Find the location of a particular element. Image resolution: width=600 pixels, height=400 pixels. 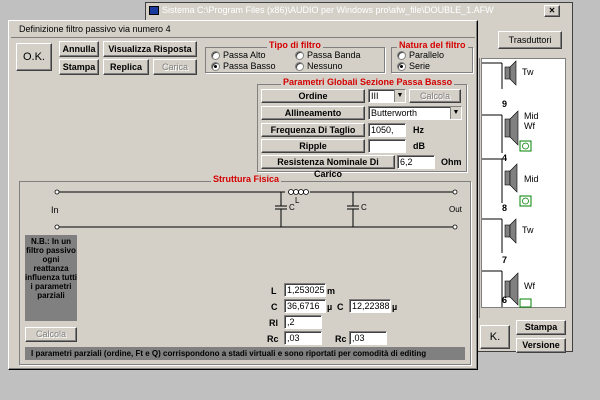

frequenza-button: Frequenza Di Taglio is located at coordinates (313, 130).